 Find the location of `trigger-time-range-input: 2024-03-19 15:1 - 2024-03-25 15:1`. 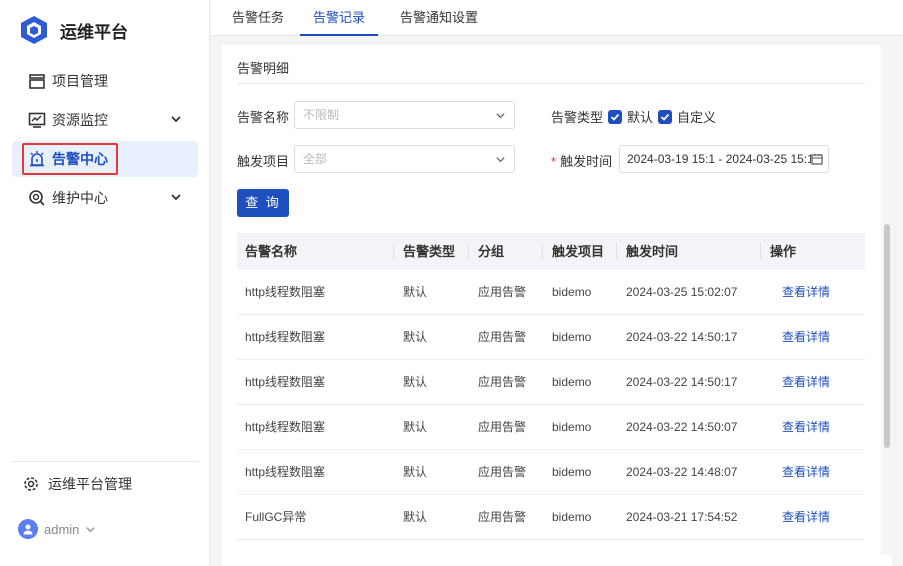

trigger-time-range-input: 2024-03-19 15:1 - 2024-03-25 15:1 is located at coordinates (724, 159).